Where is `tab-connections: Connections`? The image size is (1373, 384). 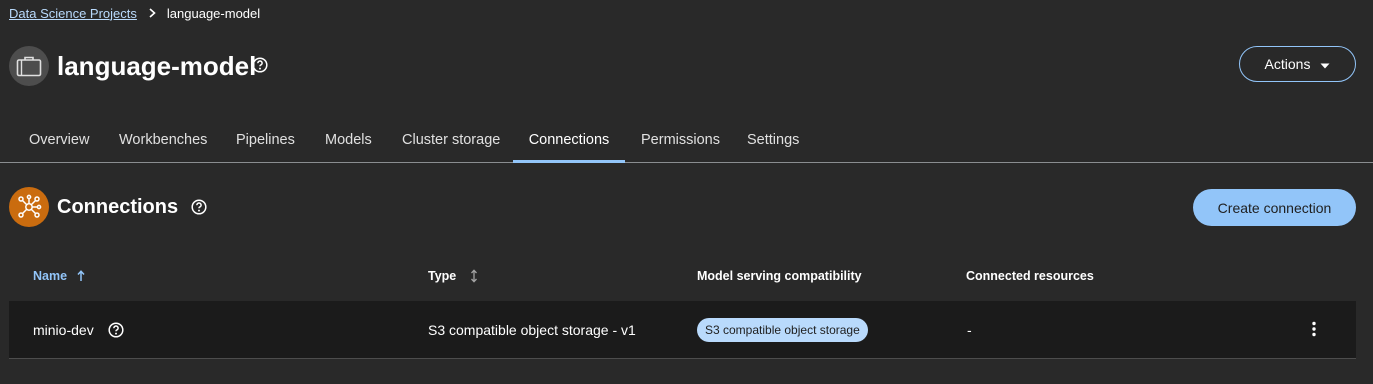
tab-connections: Connections is located at coordinates (569, 140).